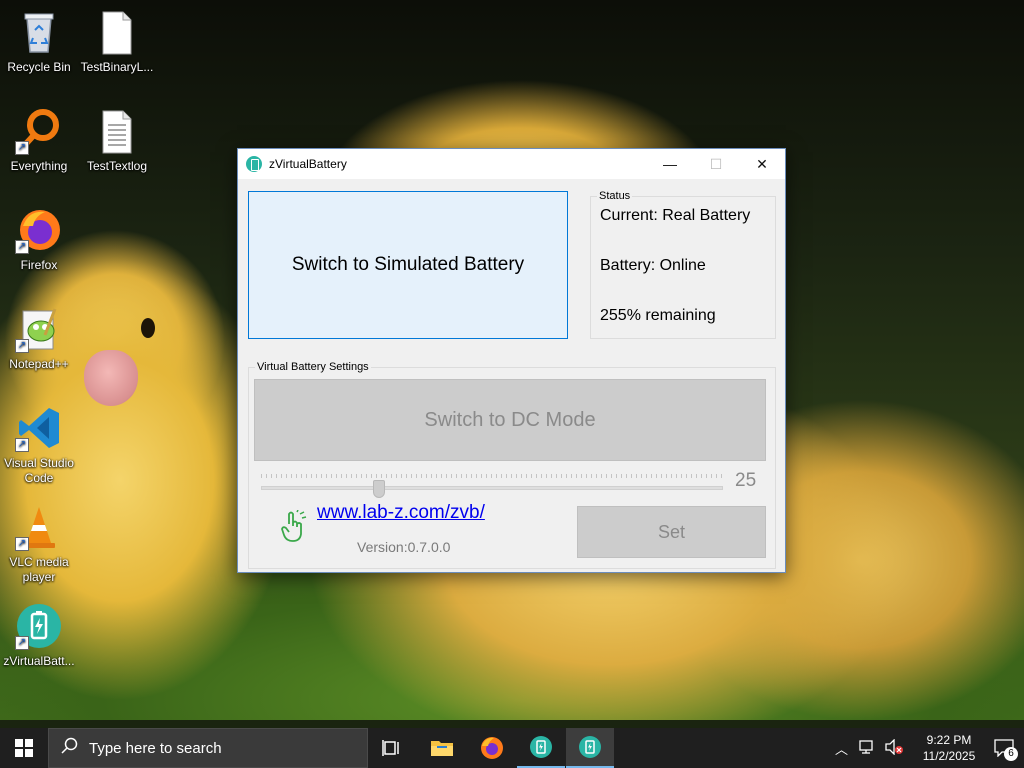 This screenshot has height=768, width=1024. I want to click on notification-center-button: 6, so click(1004, 748).